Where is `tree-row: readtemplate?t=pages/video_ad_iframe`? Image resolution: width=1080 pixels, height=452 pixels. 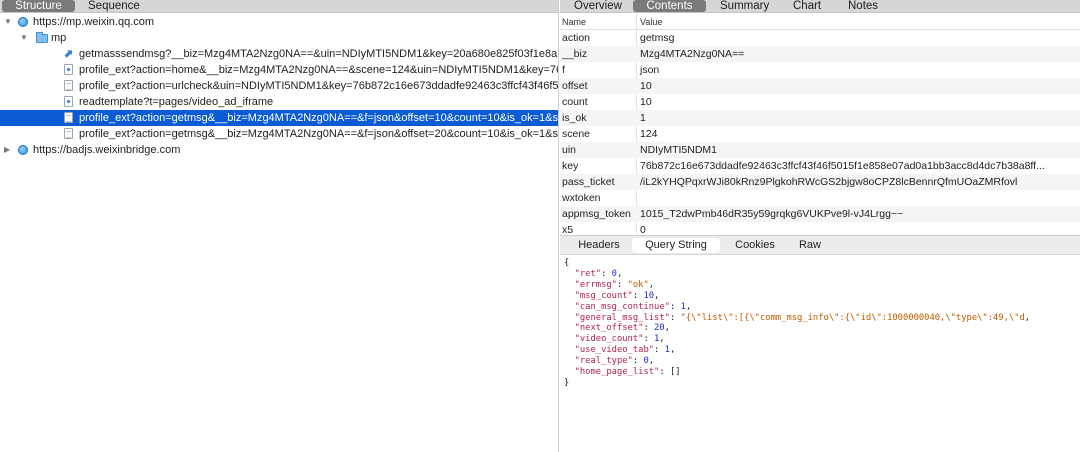 tree-row: readtemplate?t=pages/video_ad_iframe is located at coordinates (279, 102).